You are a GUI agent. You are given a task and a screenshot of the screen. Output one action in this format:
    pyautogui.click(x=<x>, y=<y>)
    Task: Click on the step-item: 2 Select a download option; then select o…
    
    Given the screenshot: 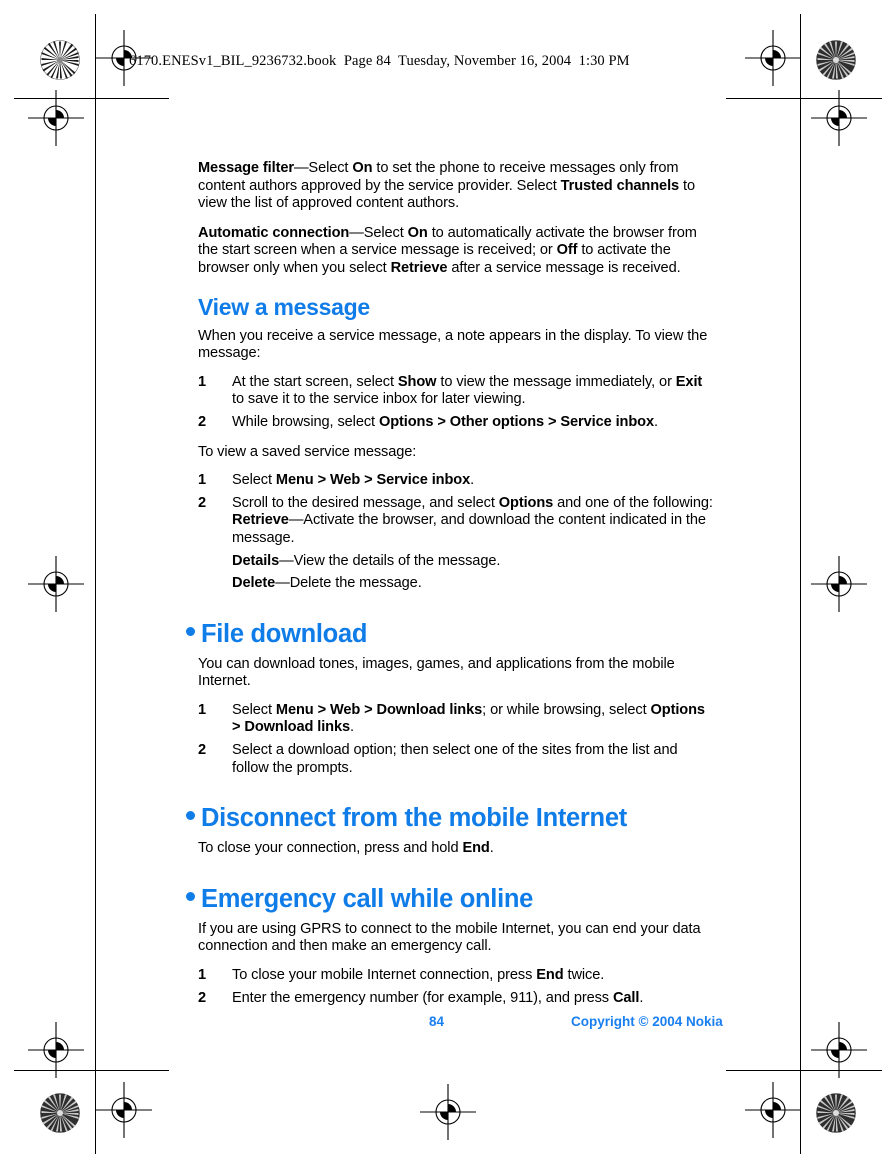 What is the action you would take?
    pyautogui.click(x=438, y=759)
    